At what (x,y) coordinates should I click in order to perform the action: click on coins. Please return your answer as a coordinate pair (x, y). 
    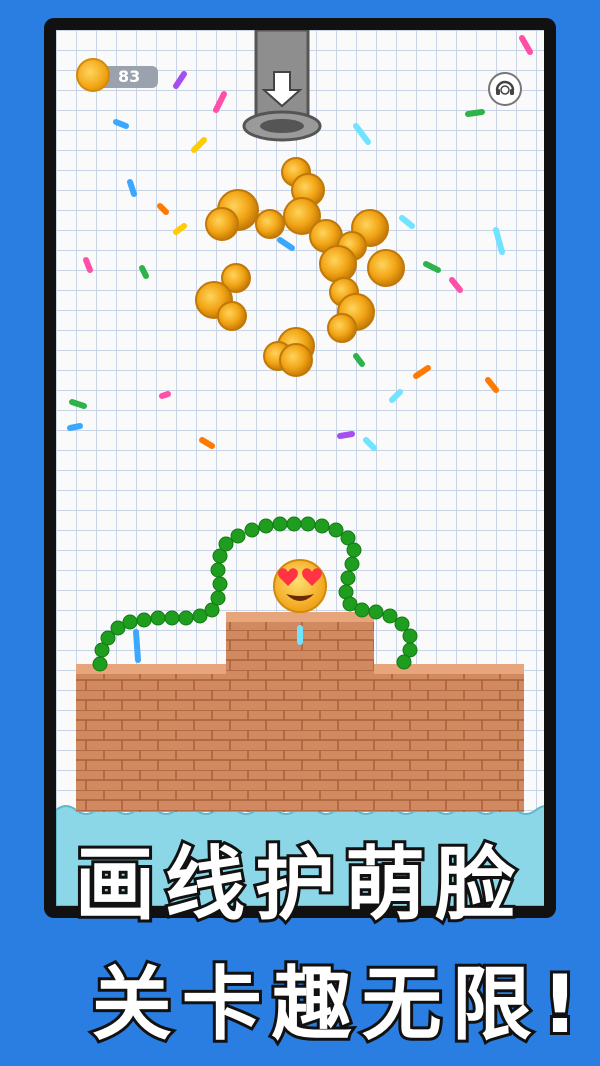
    Looking at the image, I should click on (300, 267).